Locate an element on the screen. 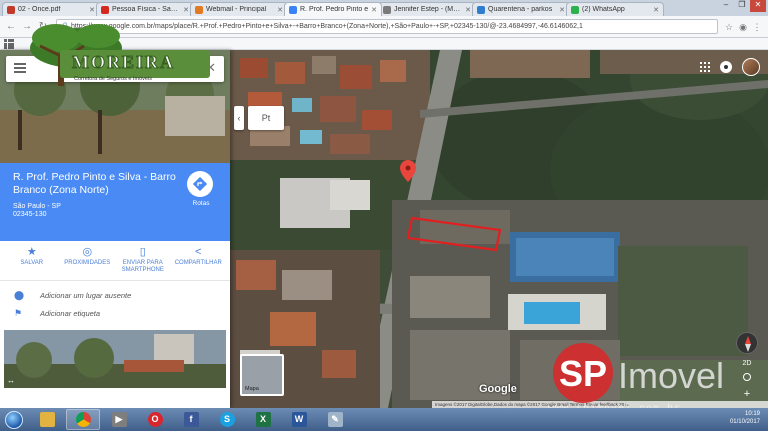  save-label: SALVAR is located at coordinates (32, 263).